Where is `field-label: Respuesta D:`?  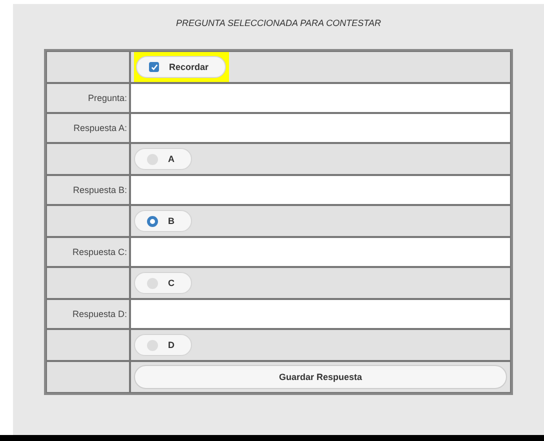
field-label: Respuesta D: is located at coordinates (99, 314).